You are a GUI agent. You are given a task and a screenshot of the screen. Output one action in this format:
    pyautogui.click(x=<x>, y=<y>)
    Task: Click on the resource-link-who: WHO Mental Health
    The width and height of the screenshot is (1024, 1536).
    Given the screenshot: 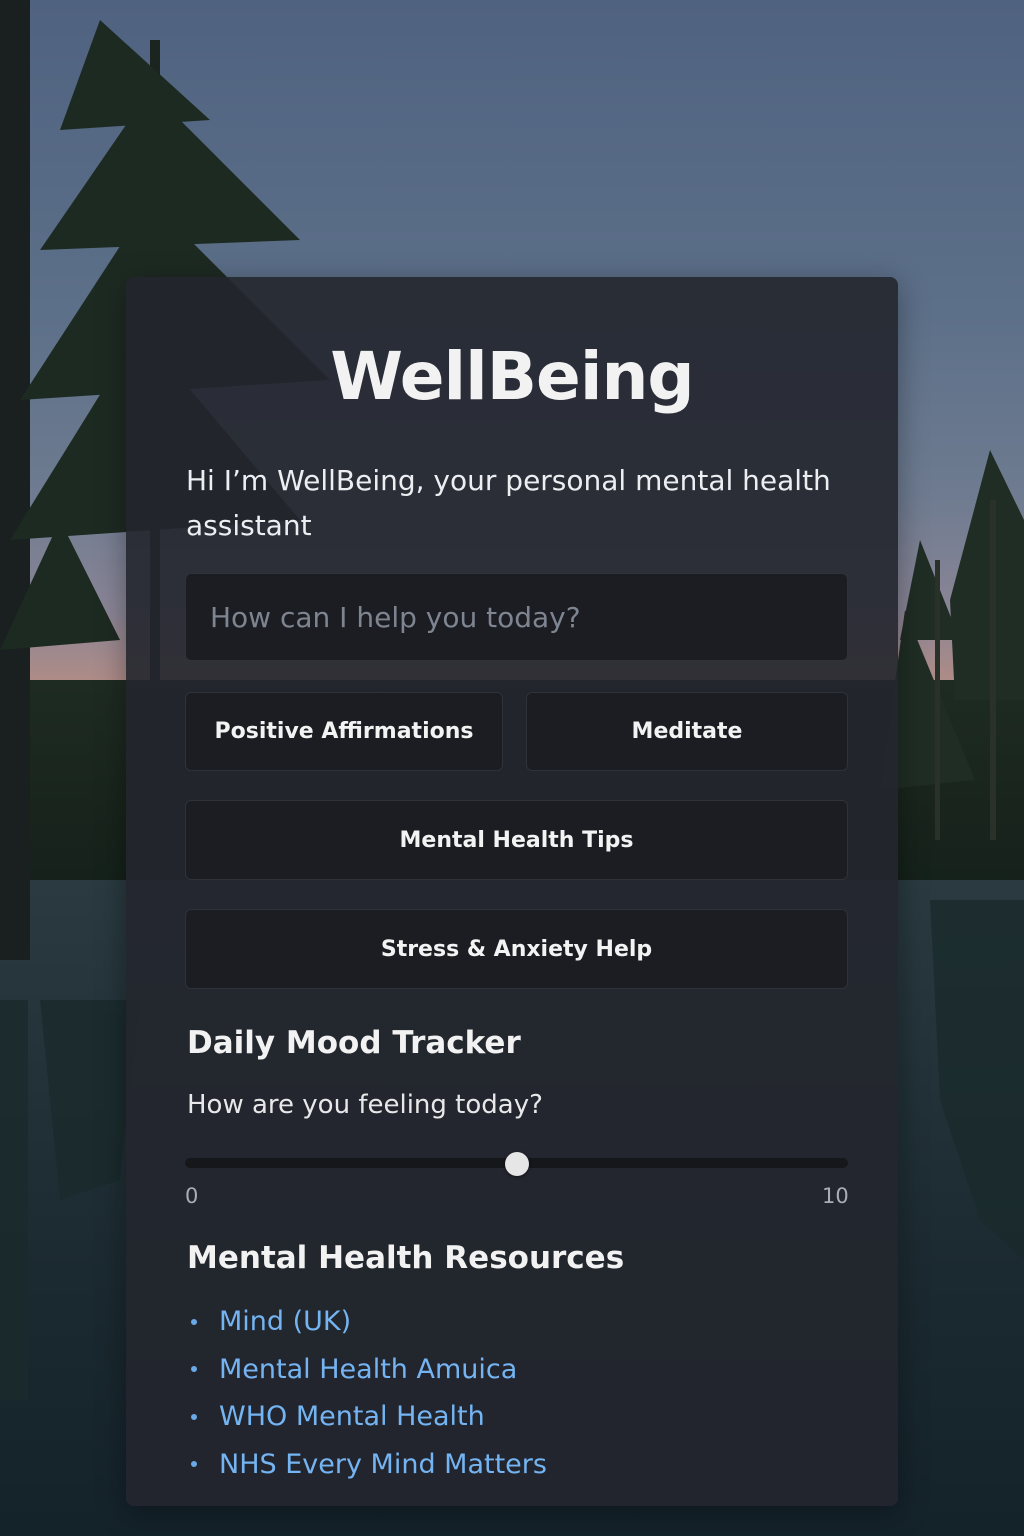 What is the action you would take?
    pyautogui.click(x=352, y=1416)
    